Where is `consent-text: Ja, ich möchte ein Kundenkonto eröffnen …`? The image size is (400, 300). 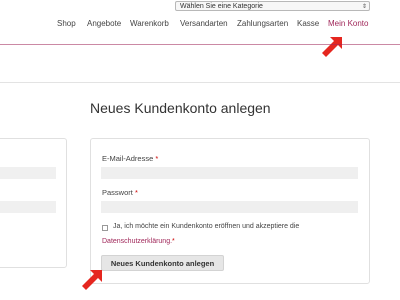
consent-text: Ja, ich möchte ein Kundenkonto eröffnen … is located at coordinates (206, 226).